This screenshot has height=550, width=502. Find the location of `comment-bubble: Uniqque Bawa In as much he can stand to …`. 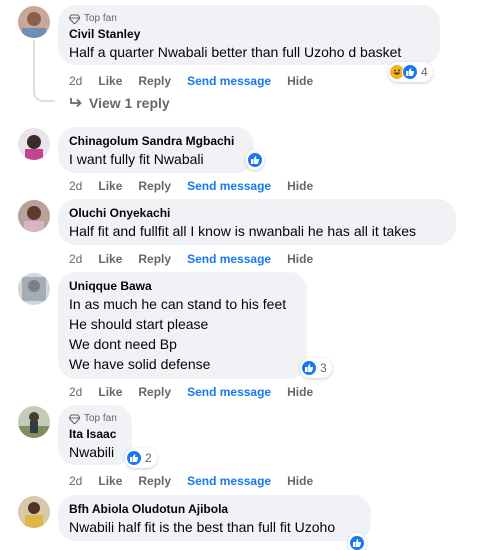

comment-bubble: Uniqque Bawa In as much he can stand to … is located at coordinates (182, 325).